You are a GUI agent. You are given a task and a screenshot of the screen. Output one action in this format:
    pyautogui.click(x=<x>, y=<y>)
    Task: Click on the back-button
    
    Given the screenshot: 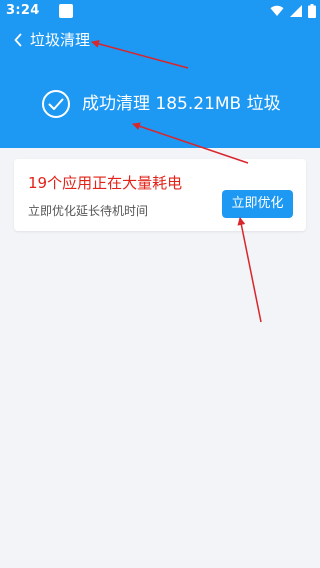 What is the action you would take?
    pyautogui.click(x=18, y=40)
    